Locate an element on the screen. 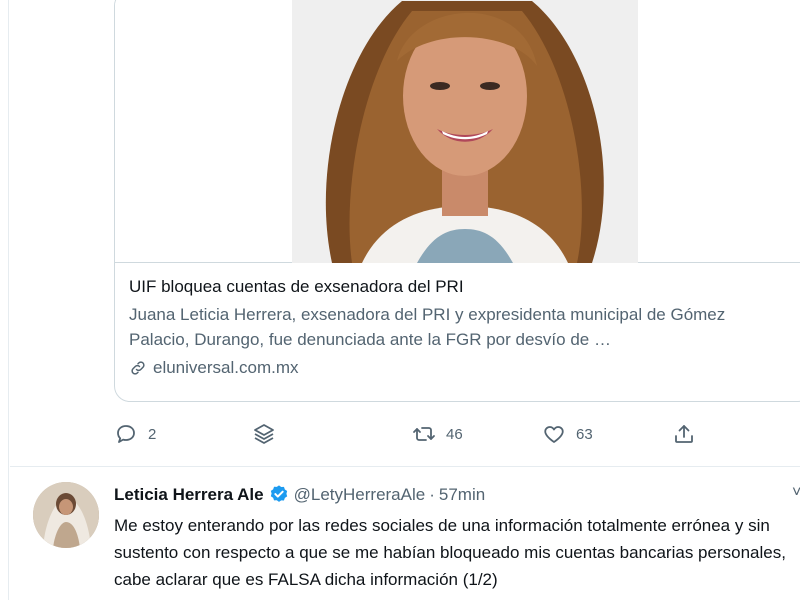 This screenshot has width=800, height=600. reply-count: 2 is located at coordinates (152, 434).